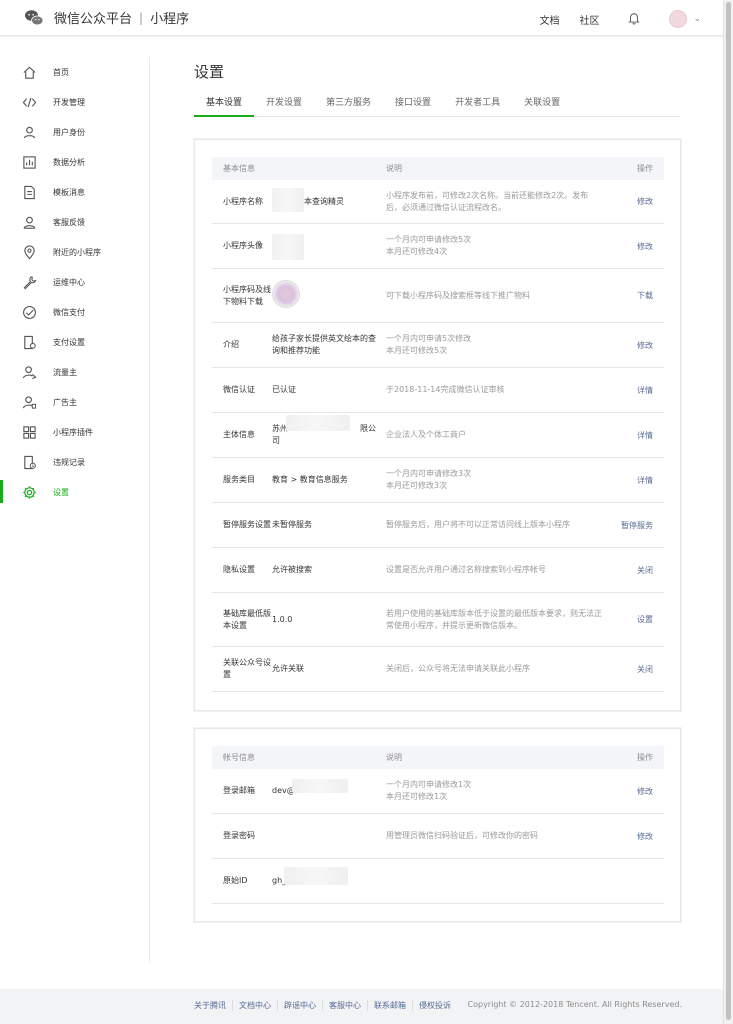 The width and height of the screenshot is (733, 1024). What do you see at coordinates (477, 106) in the screenshot?
I see `tab-4: 开发者工具` at bounding box center [477, 106].